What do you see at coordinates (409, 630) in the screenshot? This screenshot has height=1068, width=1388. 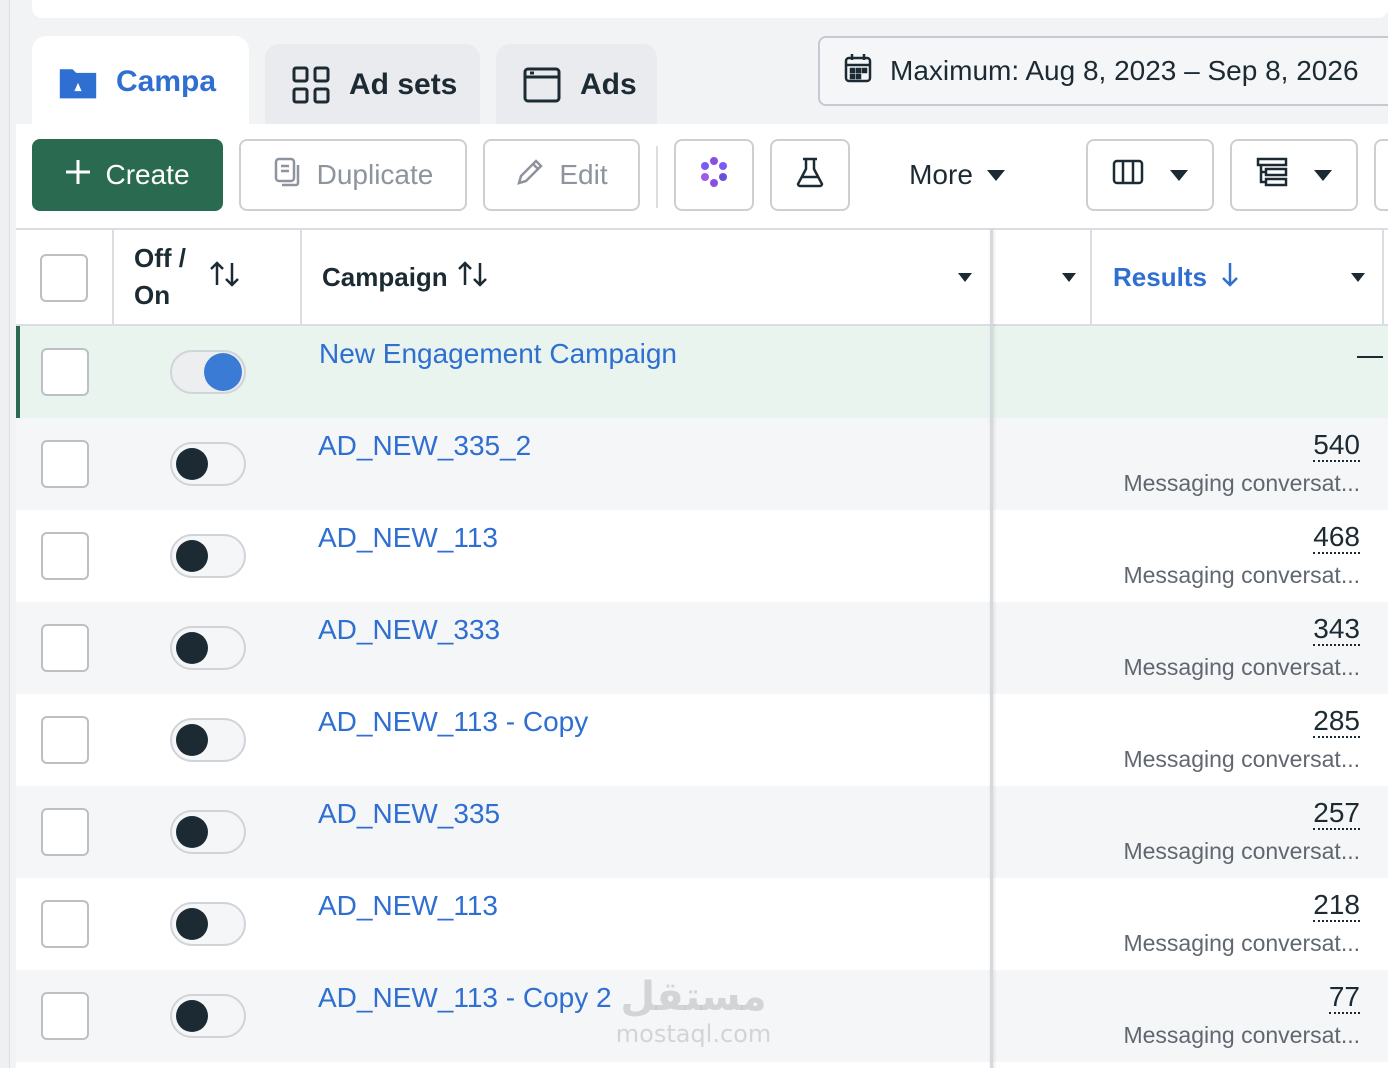 I see `campaign-name-link: AD_NEW_333` at bounding box center [409, 630].